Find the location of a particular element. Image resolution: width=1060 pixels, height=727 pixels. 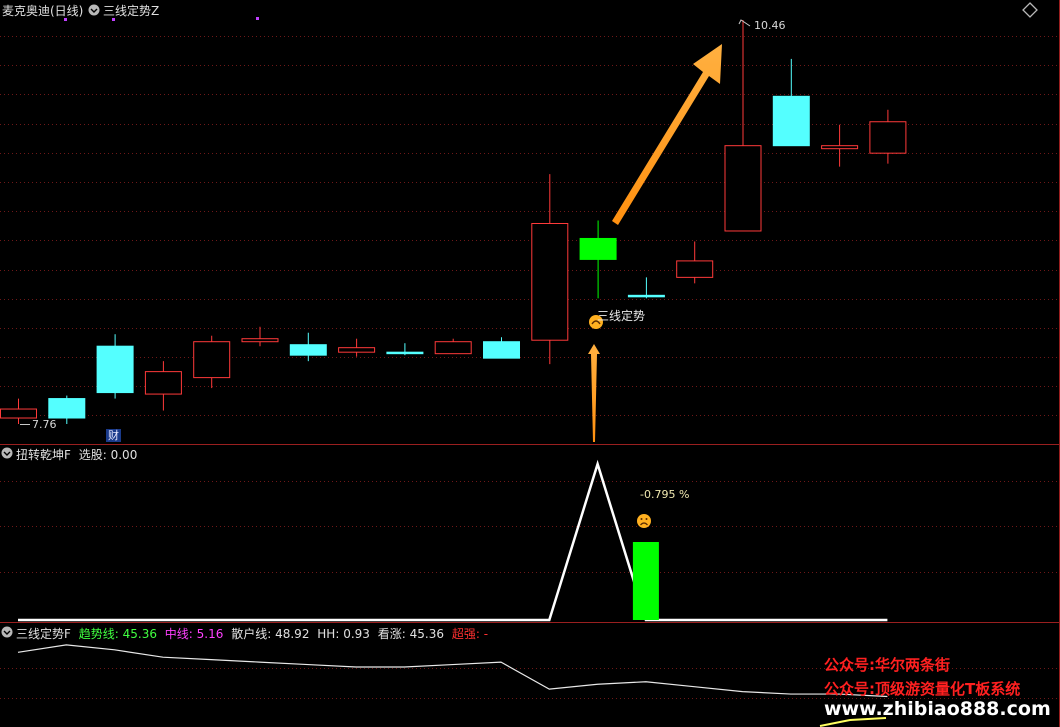

retail-label: 散户线: is located at coordinates (251, 634).